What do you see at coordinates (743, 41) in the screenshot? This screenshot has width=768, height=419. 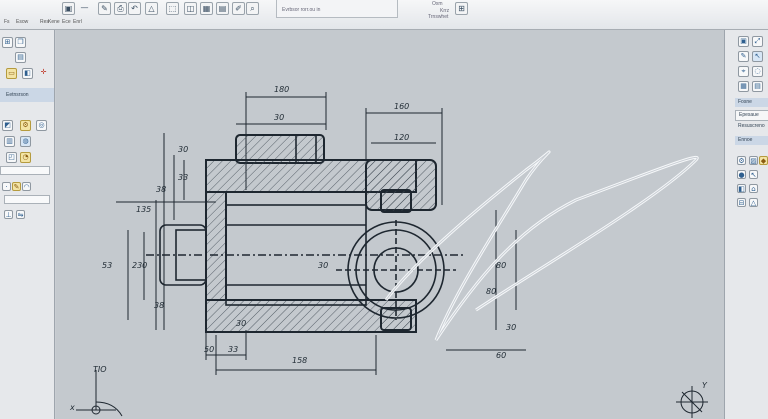 I see `view-icon: ▣` at bounding box center [743, 41].